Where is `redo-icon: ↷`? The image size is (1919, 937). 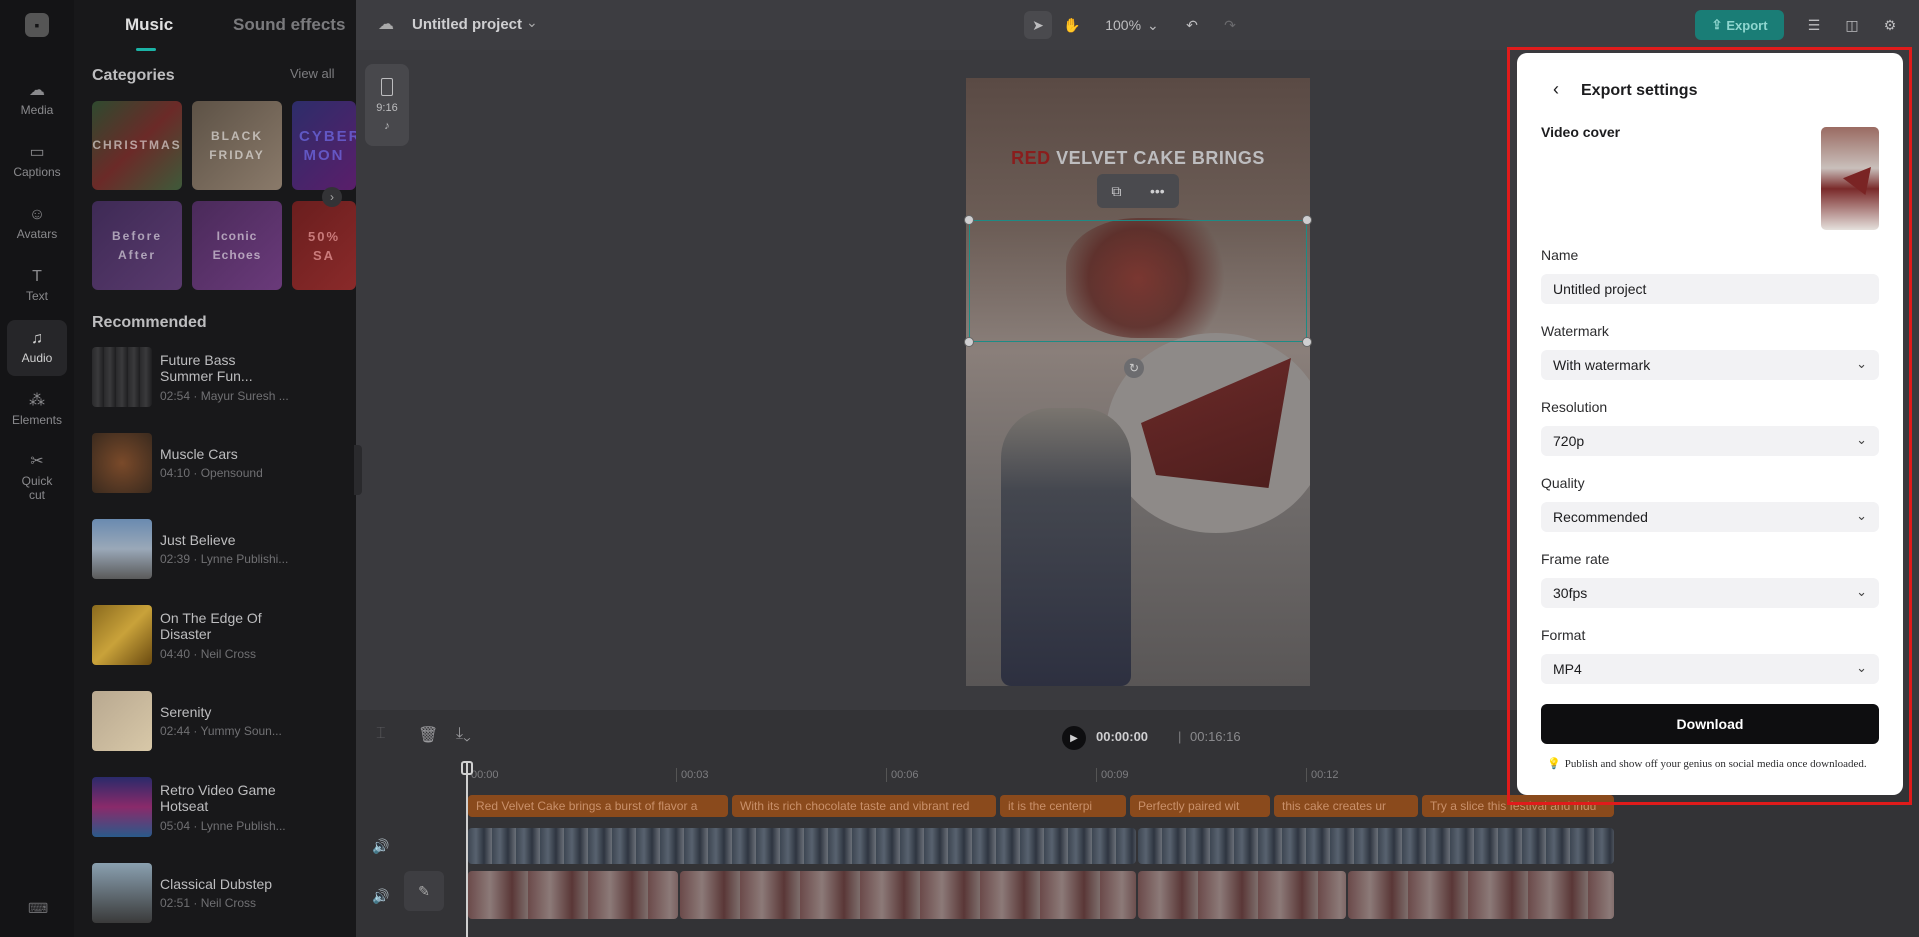 redo-icon: ↷ is located at coordinates (1230, 25).